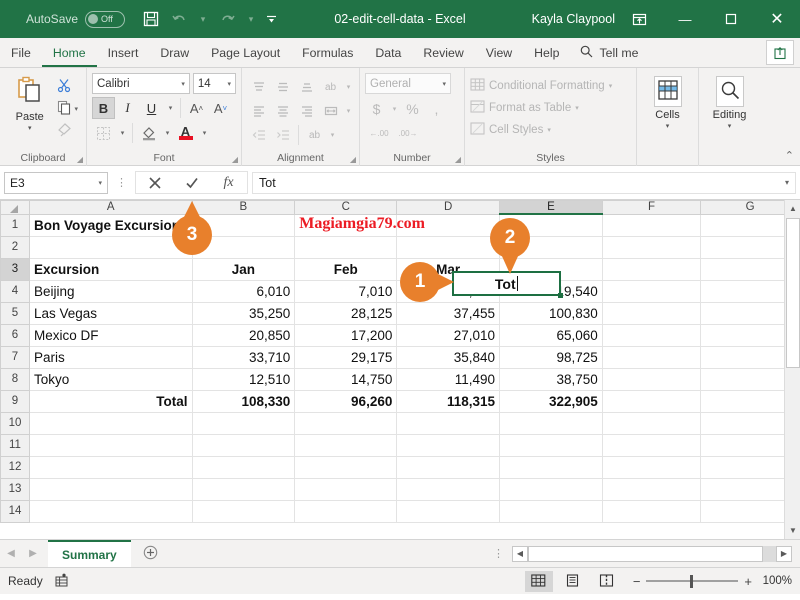  What do you see at coordinates (651, 379) in the screenshot?
I see `cell-f8` at bounding box center [651, 379].